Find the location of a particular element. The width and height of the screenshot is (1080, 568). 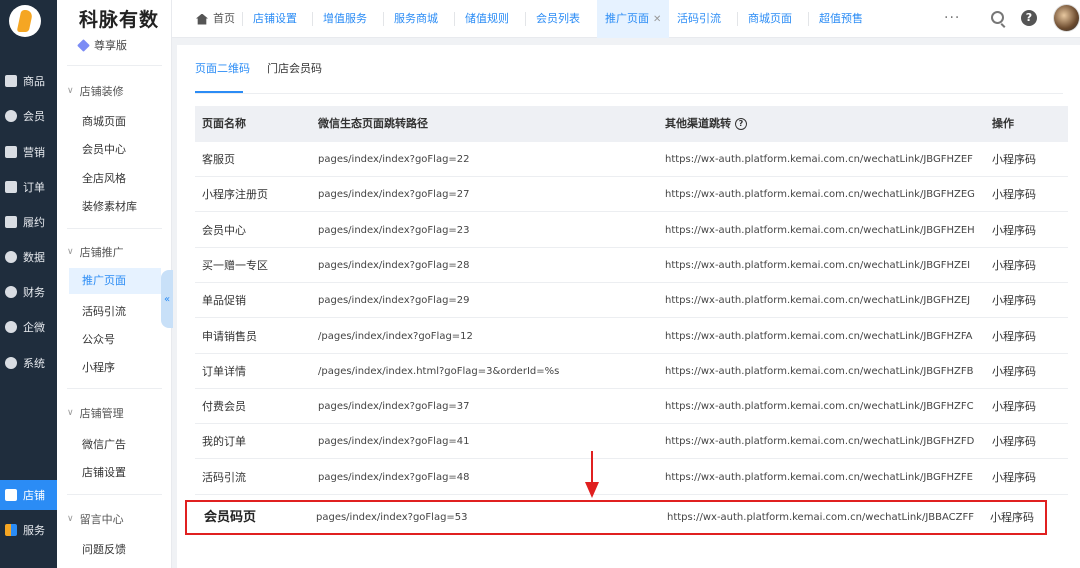

sub-item-store-style: 全店风格 is located at coordinates (104, 178).